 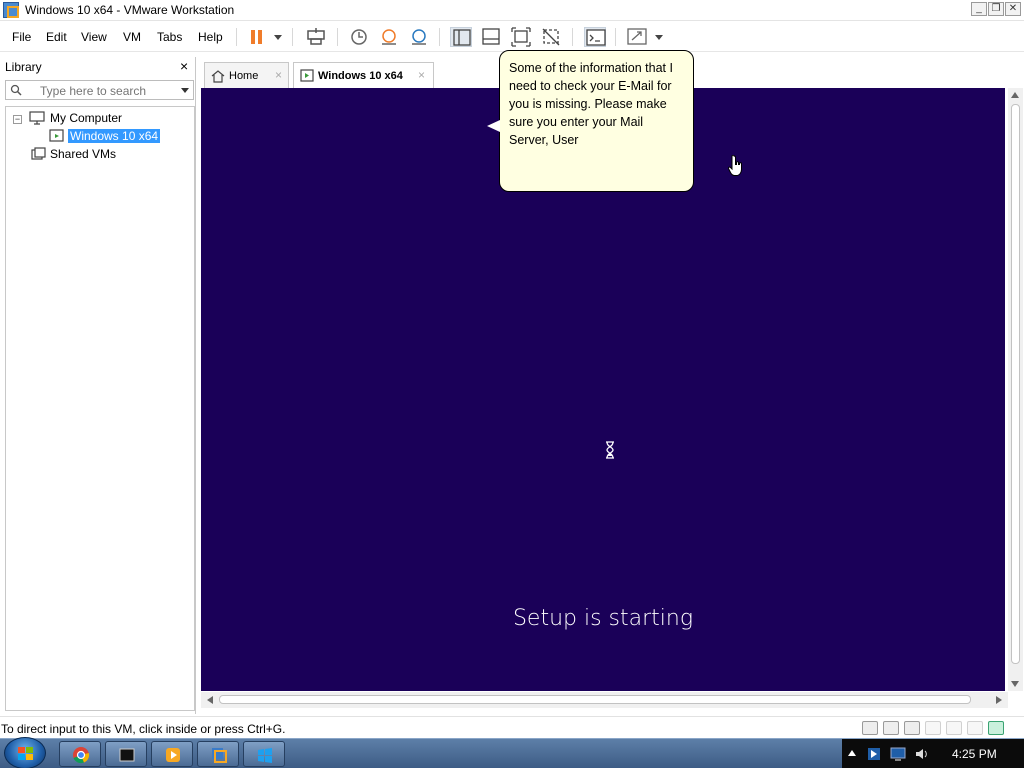 What do you see at coordinates (83, 154) in the screenshot?
I see `tree-item-shared-vms: Shared VMs` at bounding box center [83, 154].